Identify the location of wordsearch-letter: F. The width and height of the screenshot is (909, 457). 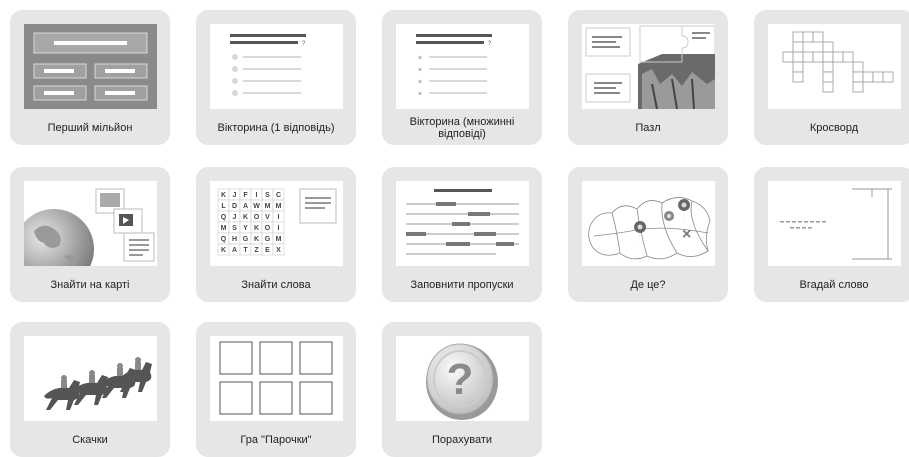
(245, 195).